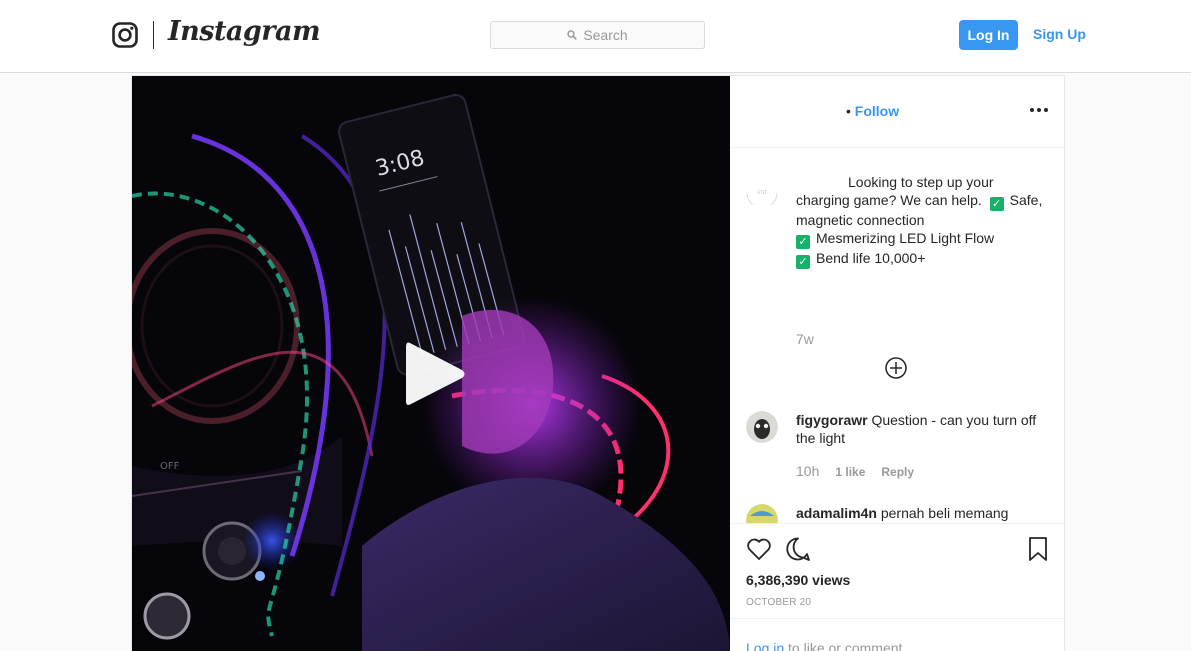 Image resolution: width=1191 pixels, height=651 pixels. What do you see at coordinates (778, 602) in the screenshot?
I see `post-date: OCTOBER 20` at bounding box center [778, 602].